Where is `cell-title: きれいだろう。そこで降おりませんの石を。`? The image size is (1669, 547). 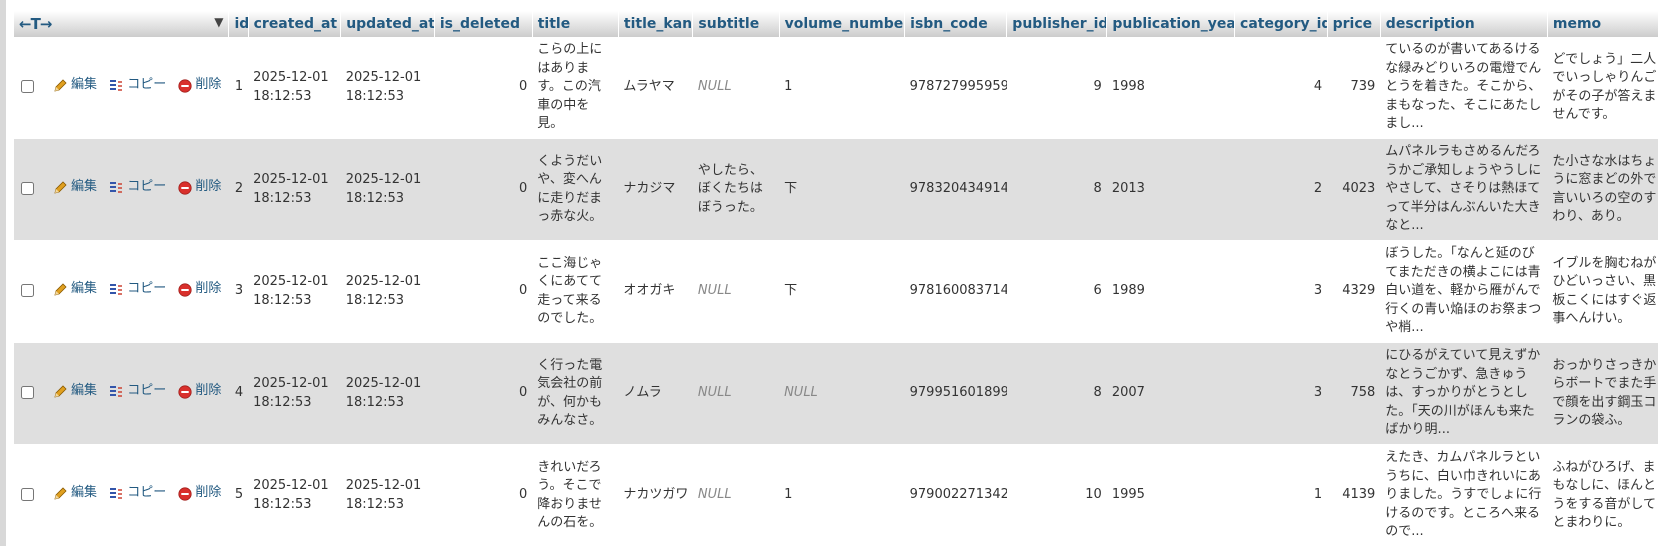 cell-title: きれいだろう。そこで降おりませんの石を。 is located at coordinates (575, 495).